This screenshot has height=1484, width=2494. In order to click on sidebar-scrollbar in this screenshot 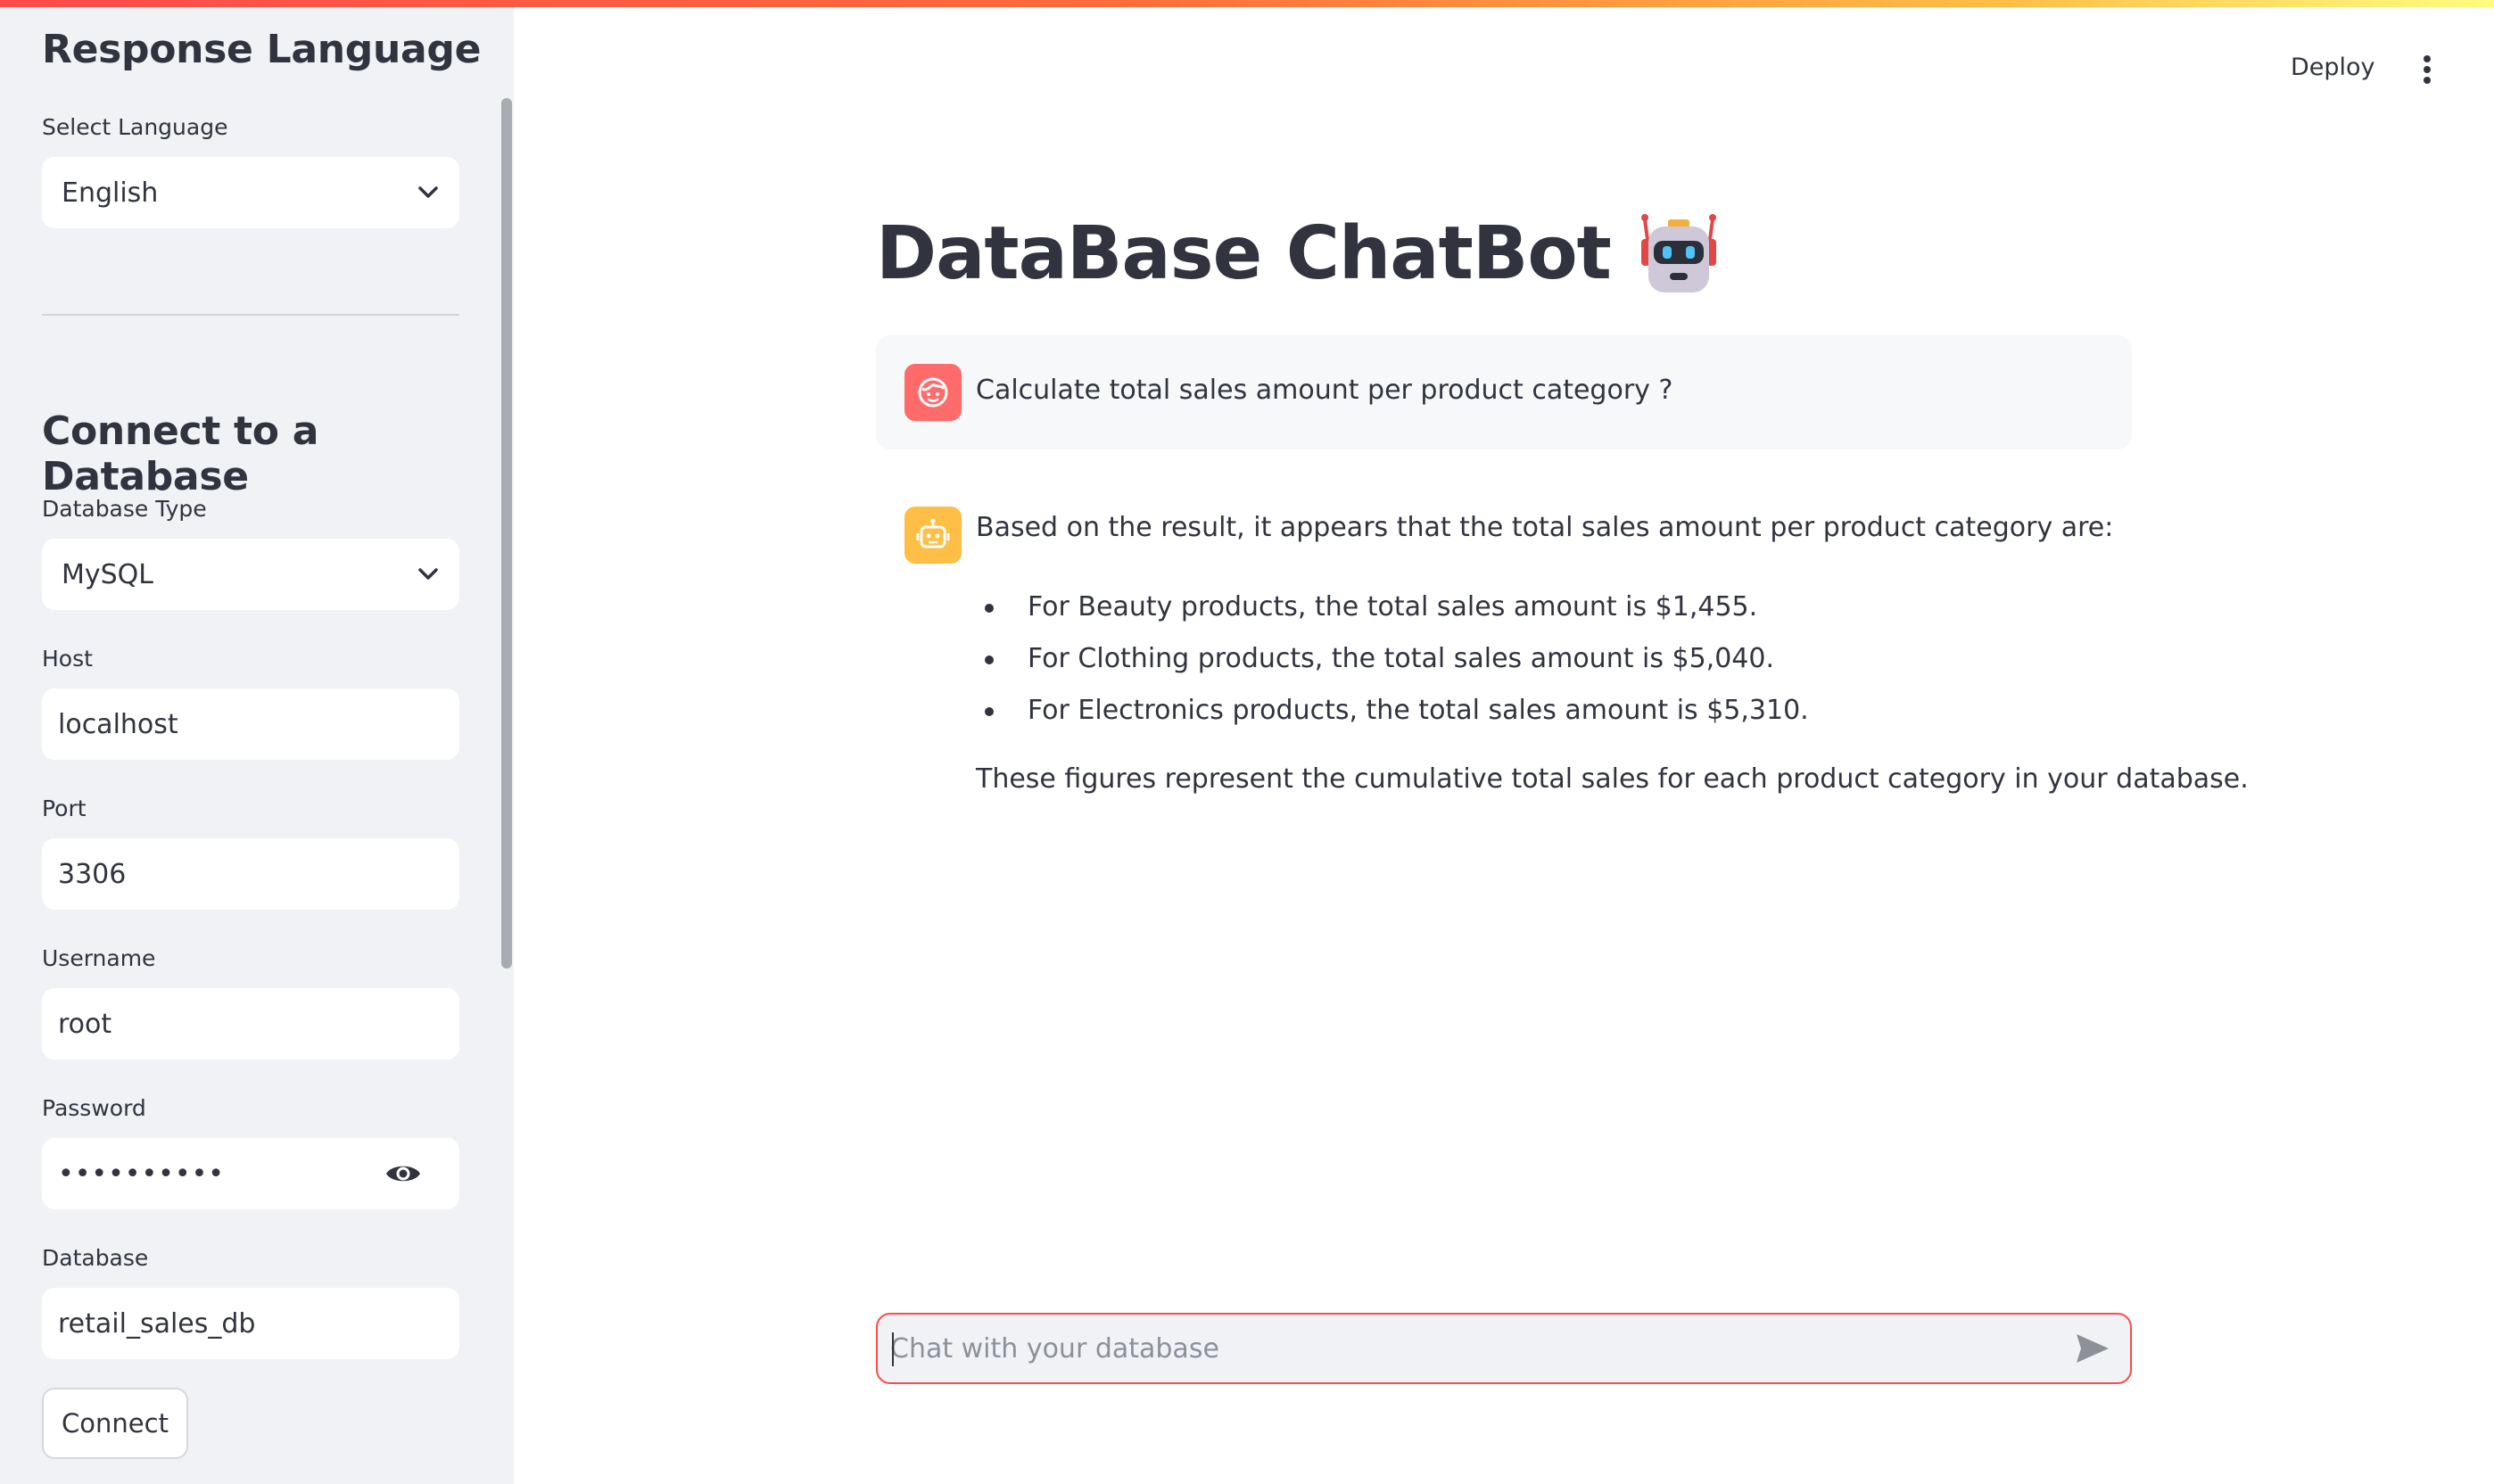, I will do `click(506, 533)`.